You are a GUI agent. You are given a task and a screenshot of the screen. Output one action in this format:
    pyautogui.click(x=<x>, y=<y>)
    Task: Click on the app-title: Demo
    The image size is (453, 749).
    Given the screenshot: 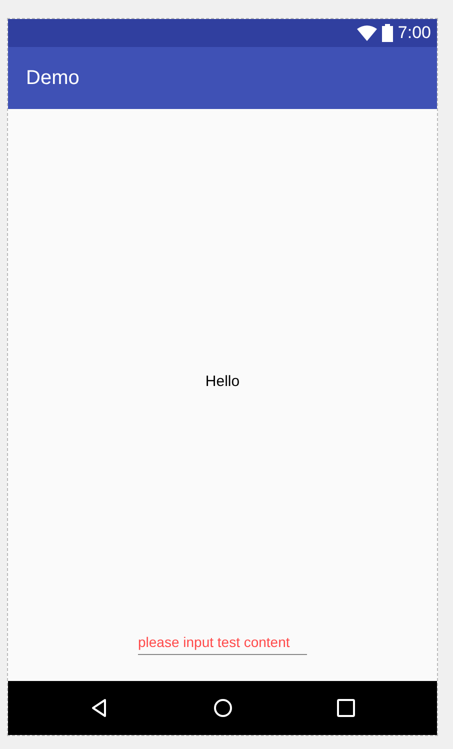 What is the action you would take?
    pyautogui.click(x=53, y=78)
    